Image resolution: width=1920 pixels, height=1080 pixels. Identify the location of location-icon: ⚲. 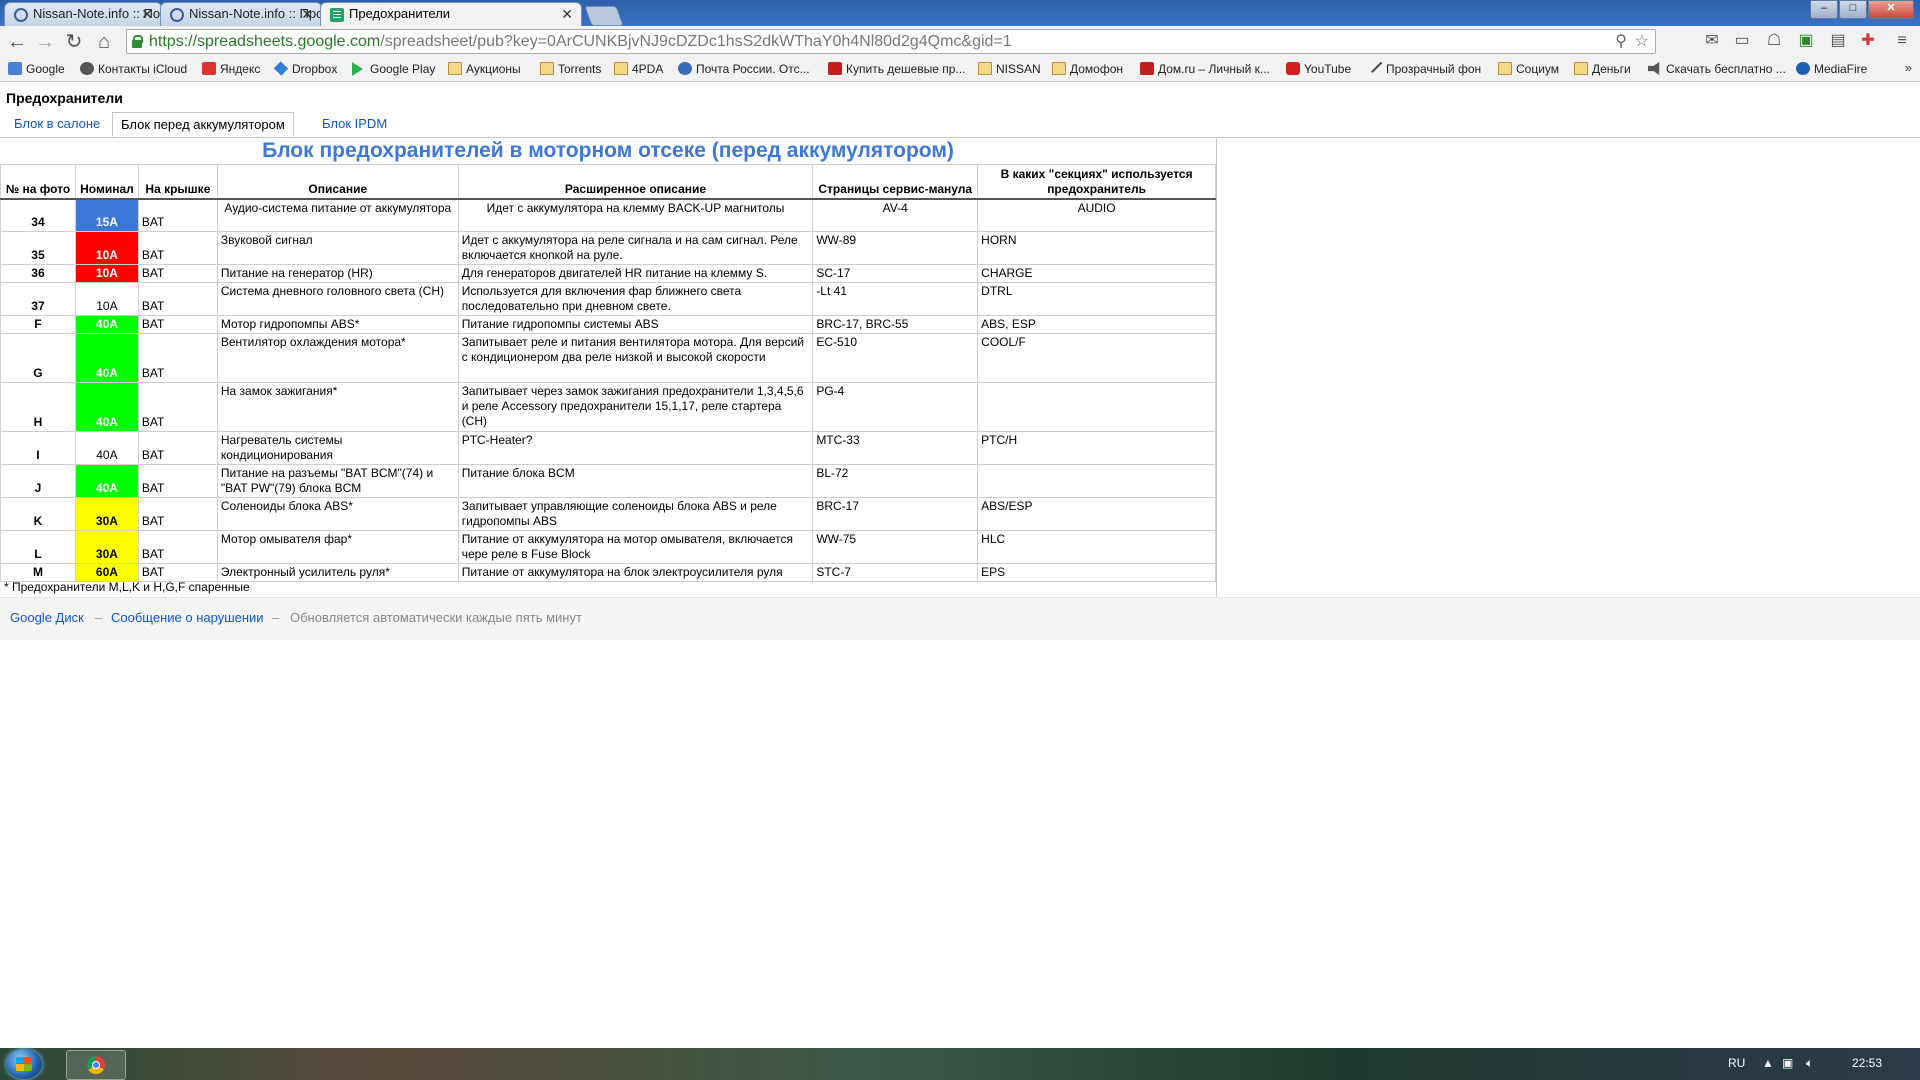
(1621, 41).